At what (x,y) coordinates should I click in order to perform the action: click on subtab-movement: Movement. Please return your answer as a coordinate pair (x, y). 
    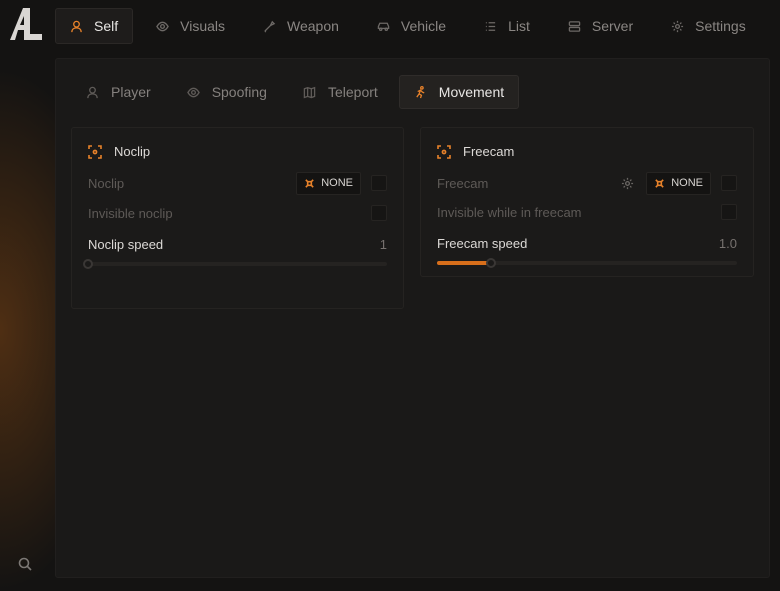
    Looking at the image, I should click on (459, 92).